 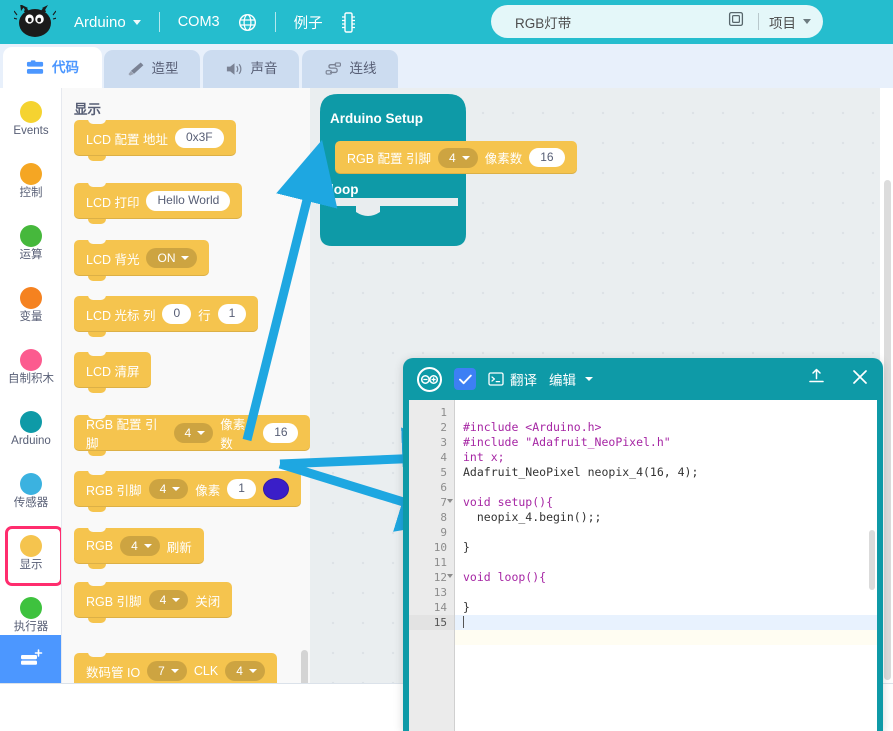 I want to click on examples-label: 例子, so click(x=308, y=23).